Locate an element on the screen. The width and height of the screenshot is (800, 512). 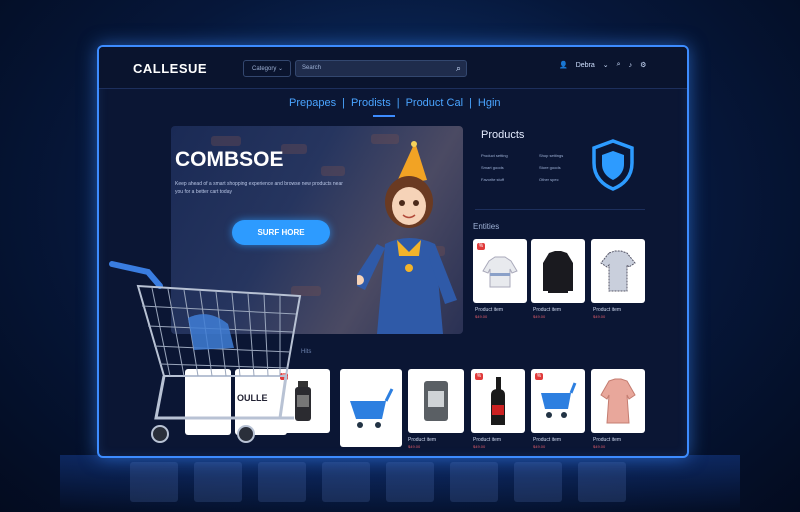
notification-icon: ♪ is located at coordinates (631, 65).